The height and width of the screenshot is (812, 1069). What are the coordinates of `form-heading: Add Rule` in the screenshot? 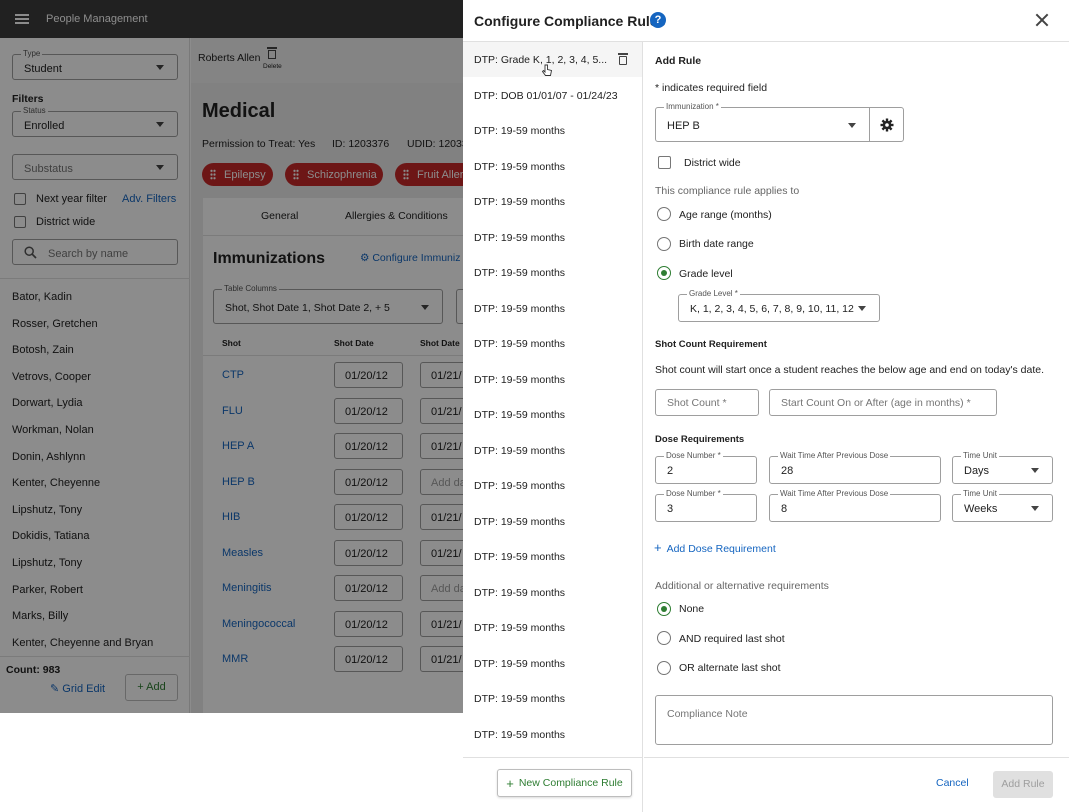 It's located at (678, 61).